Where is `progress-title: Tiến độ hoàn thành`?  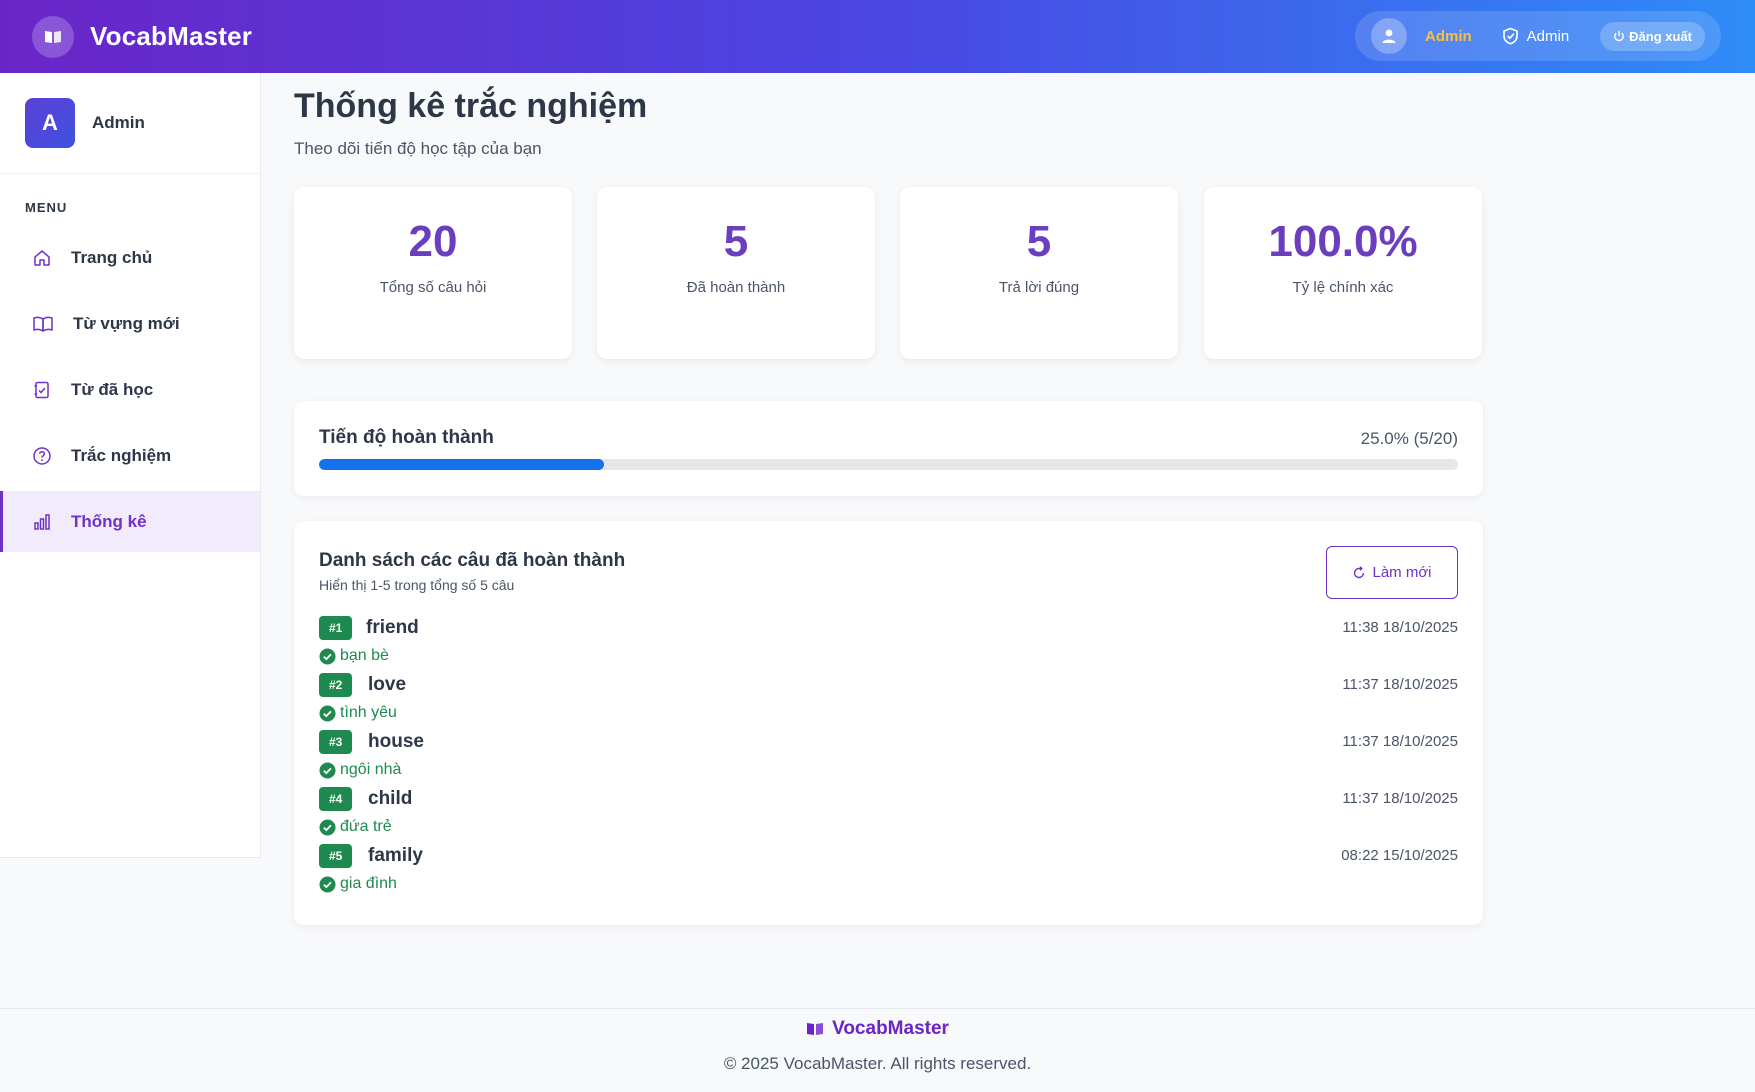 progress-title: Tiến độ hoàn thành is located at coordinates (406, 437).